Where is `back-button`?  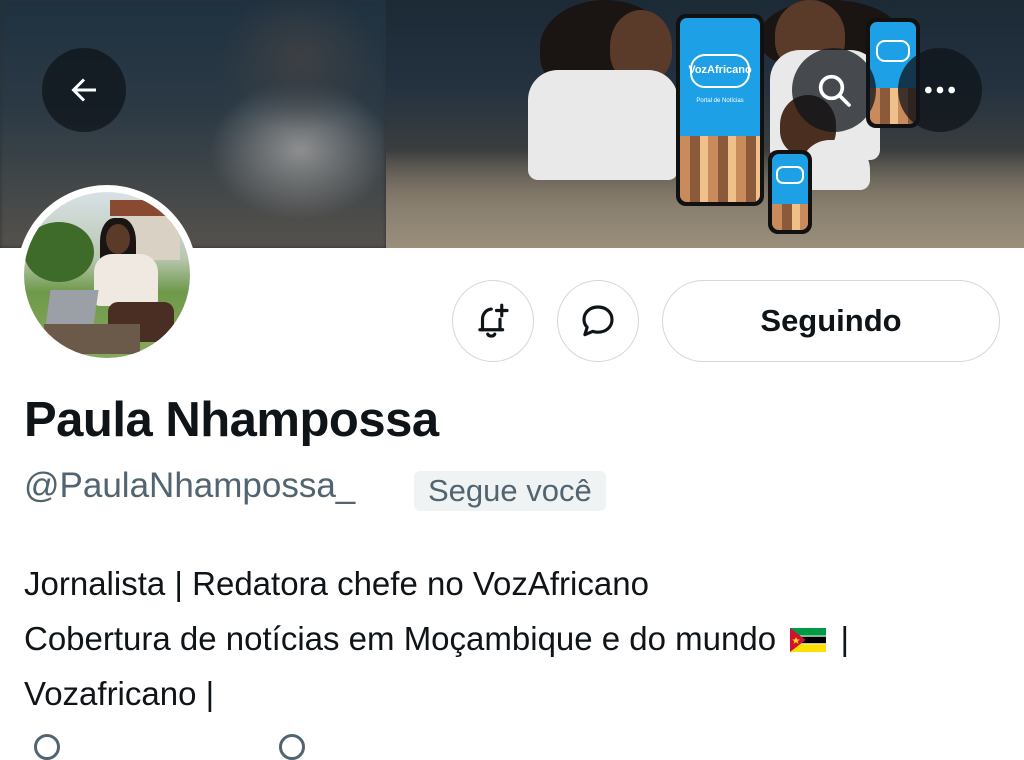
back-button is located at coordinates (84, 90).